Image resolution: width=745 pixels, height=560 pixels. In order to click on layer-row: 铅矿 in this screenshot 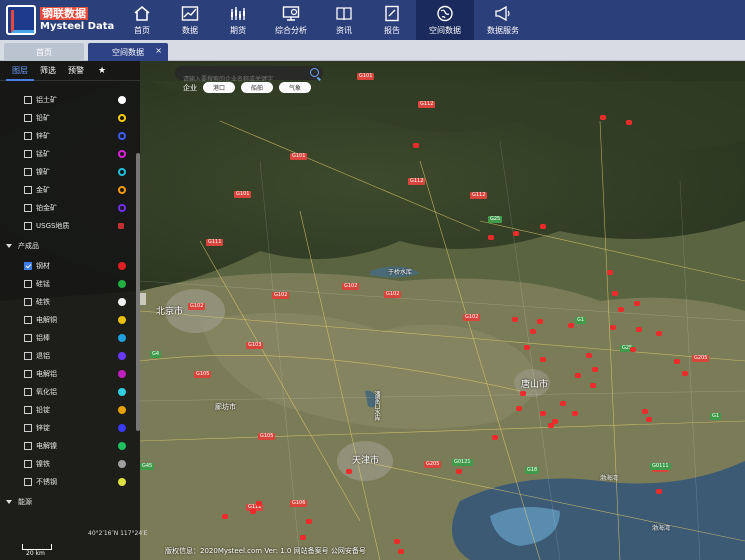, I will do `click(68, 118)`.